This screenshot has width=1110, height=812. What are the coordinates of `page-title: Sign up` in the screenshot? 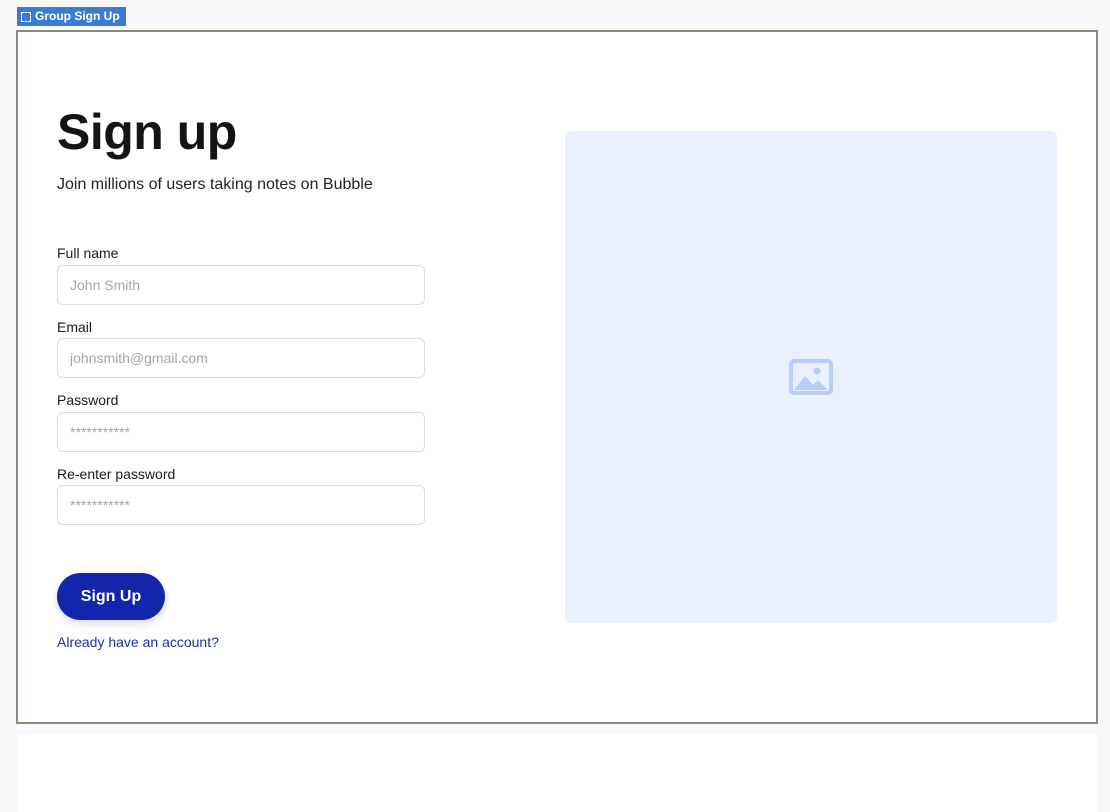 It's located at (147, 132).